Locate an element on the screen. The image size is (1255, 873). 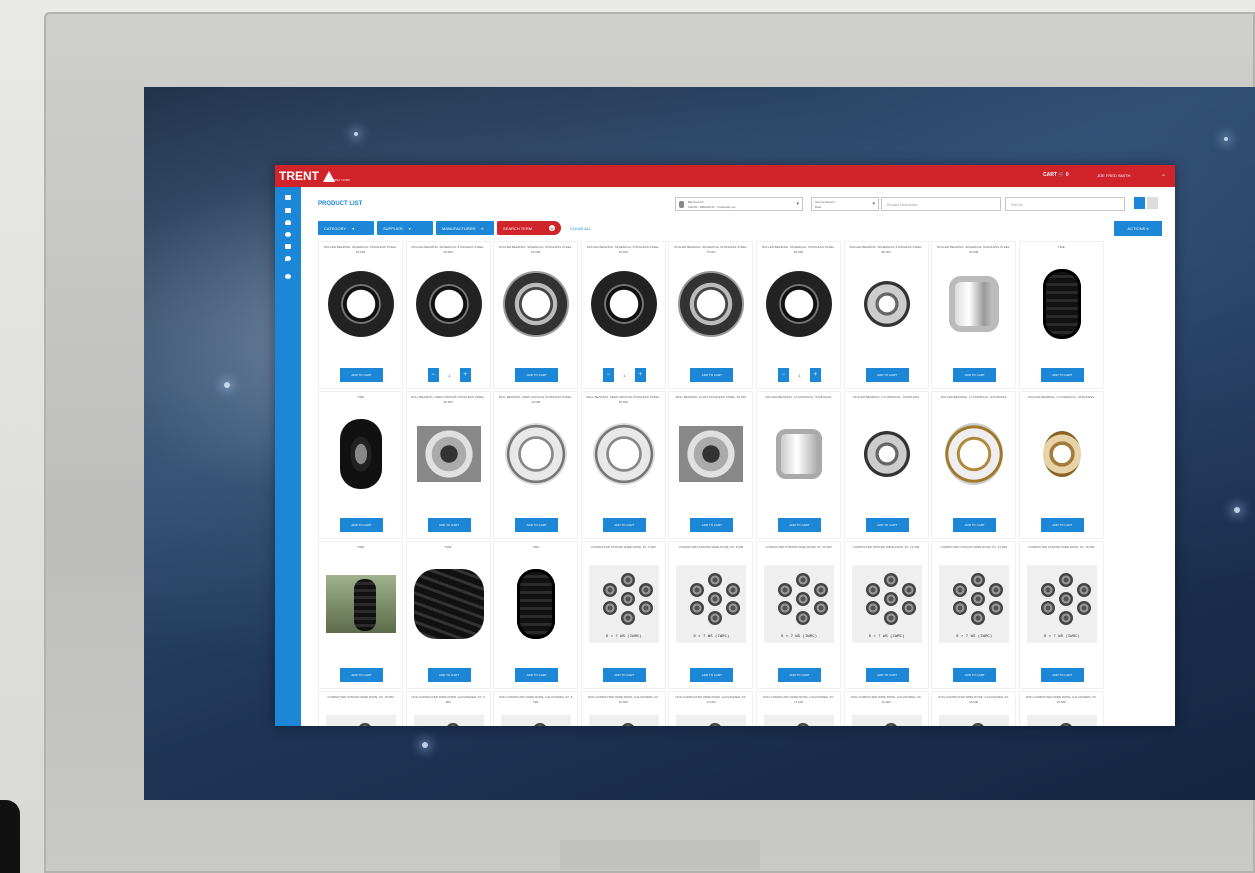
product-search-input: Product Description is located at coordinates (941, 204).